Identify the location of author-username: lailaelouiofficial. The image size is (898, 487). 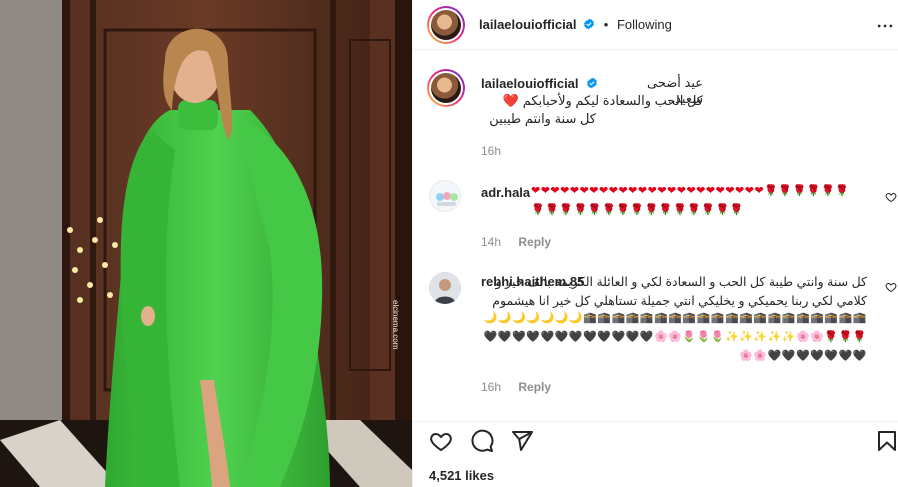
(528, 24).